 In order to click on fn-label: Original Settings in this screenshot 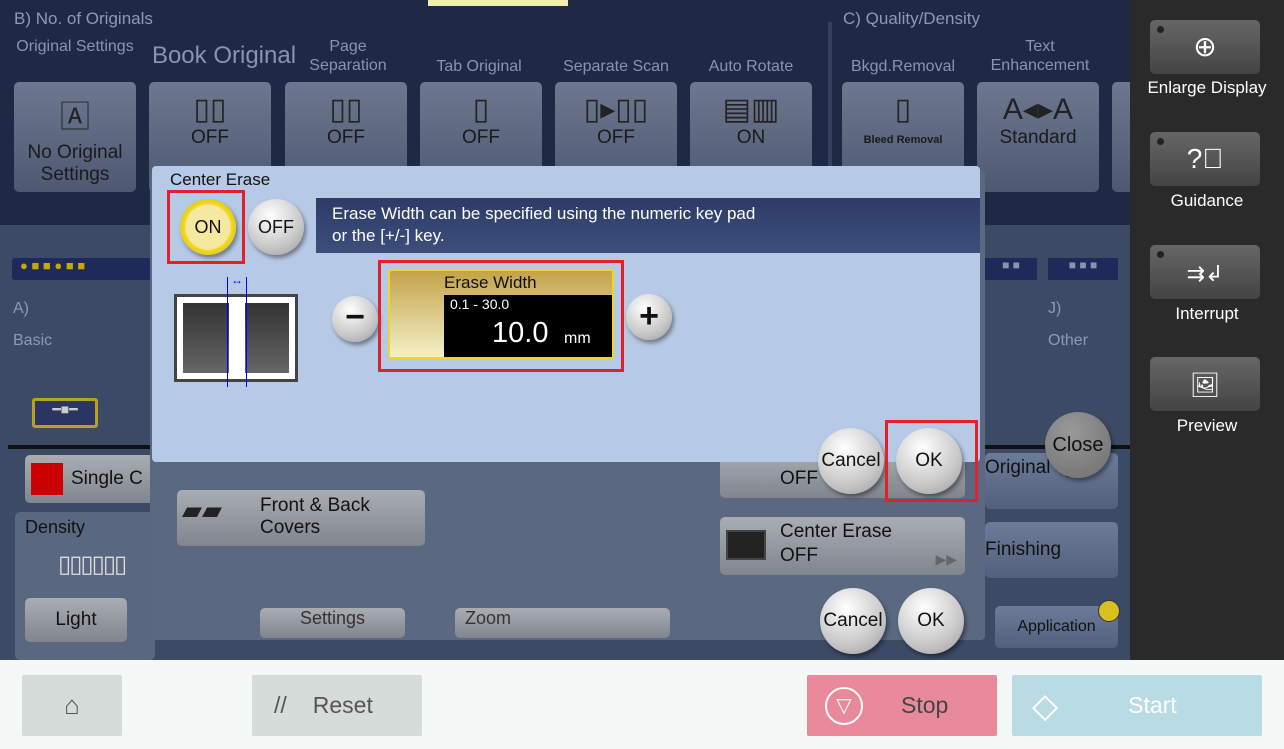, I will do `click(75, 46)`.